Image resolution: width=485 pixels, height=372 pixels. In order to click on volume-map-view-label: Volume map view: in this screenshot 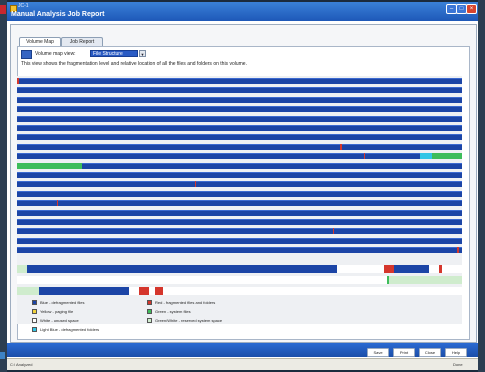, I will do `click(55, 54)`.